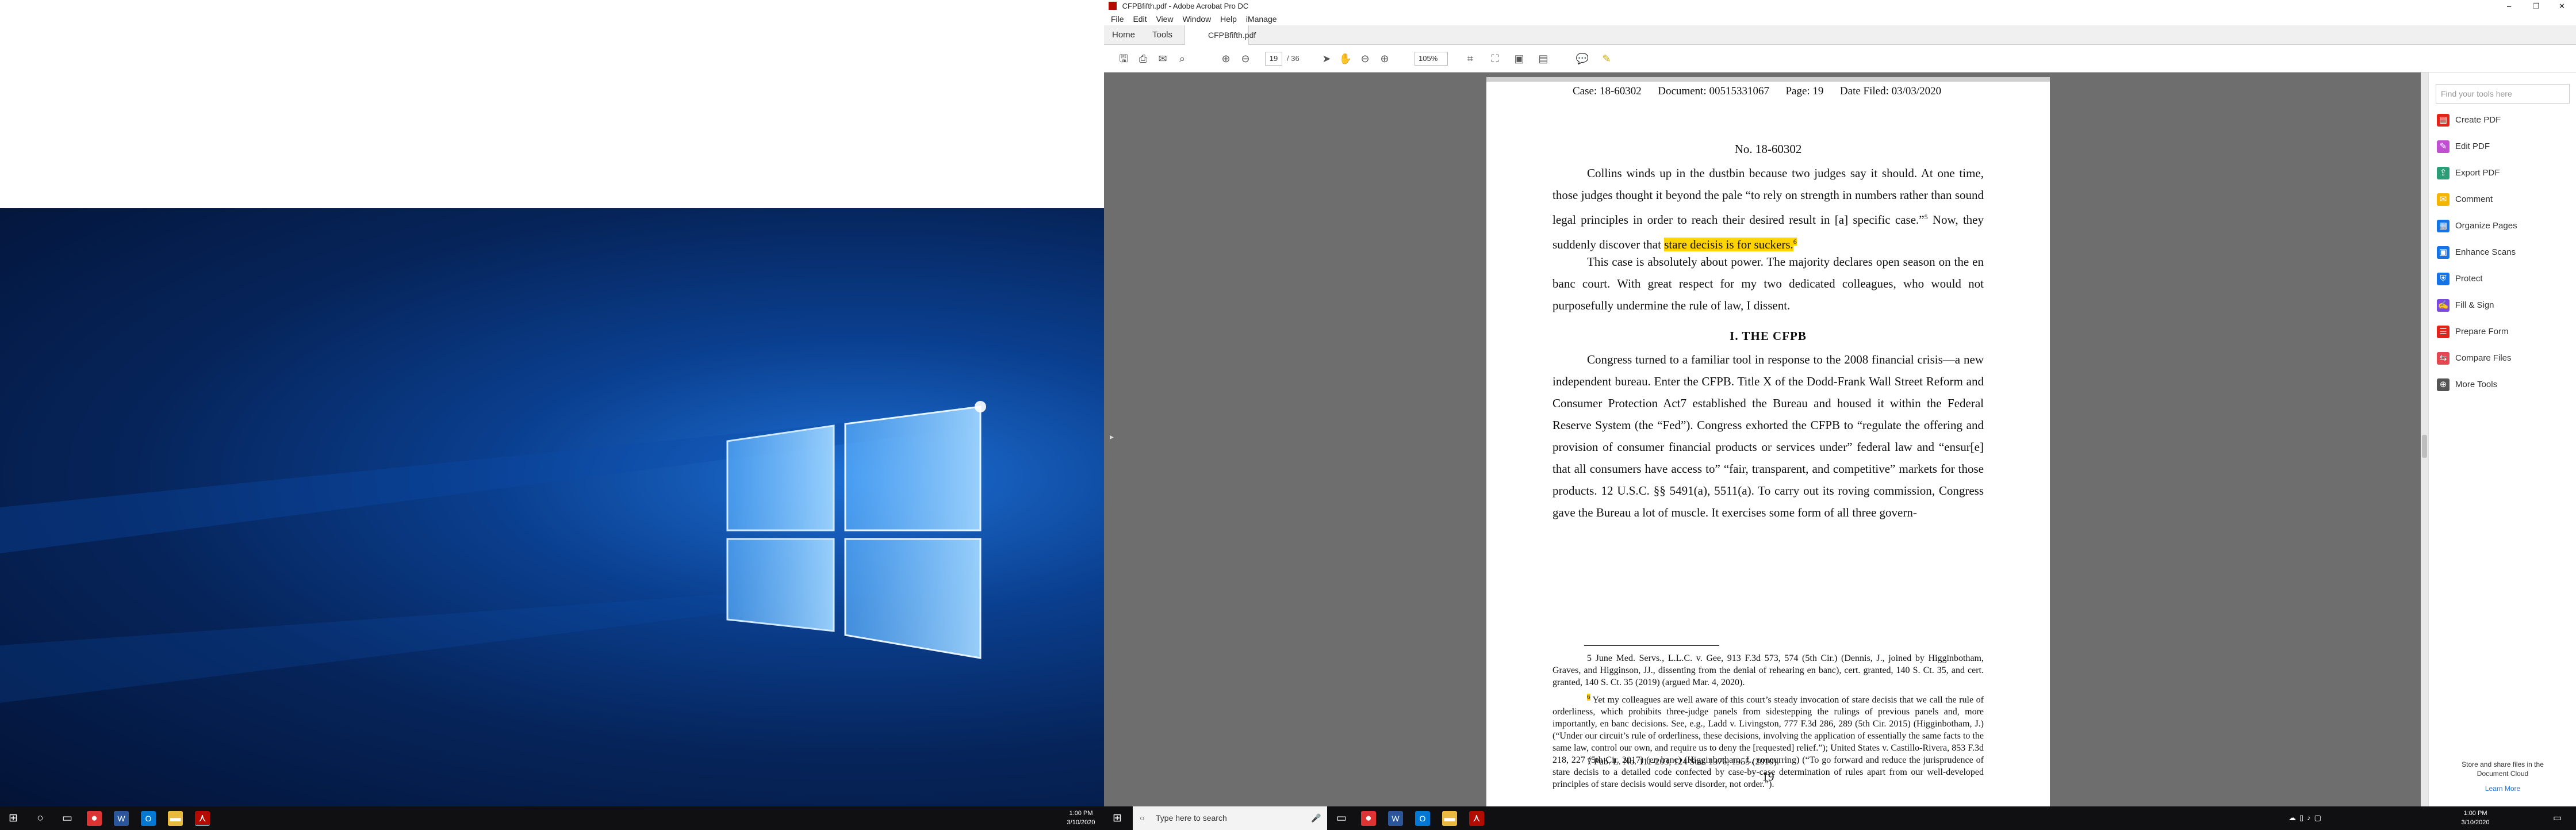 The width and height of the screenshot is (2576, 830). I want to click on create-pdf-tool: ▤ Create PDF, so click(2469, 120).